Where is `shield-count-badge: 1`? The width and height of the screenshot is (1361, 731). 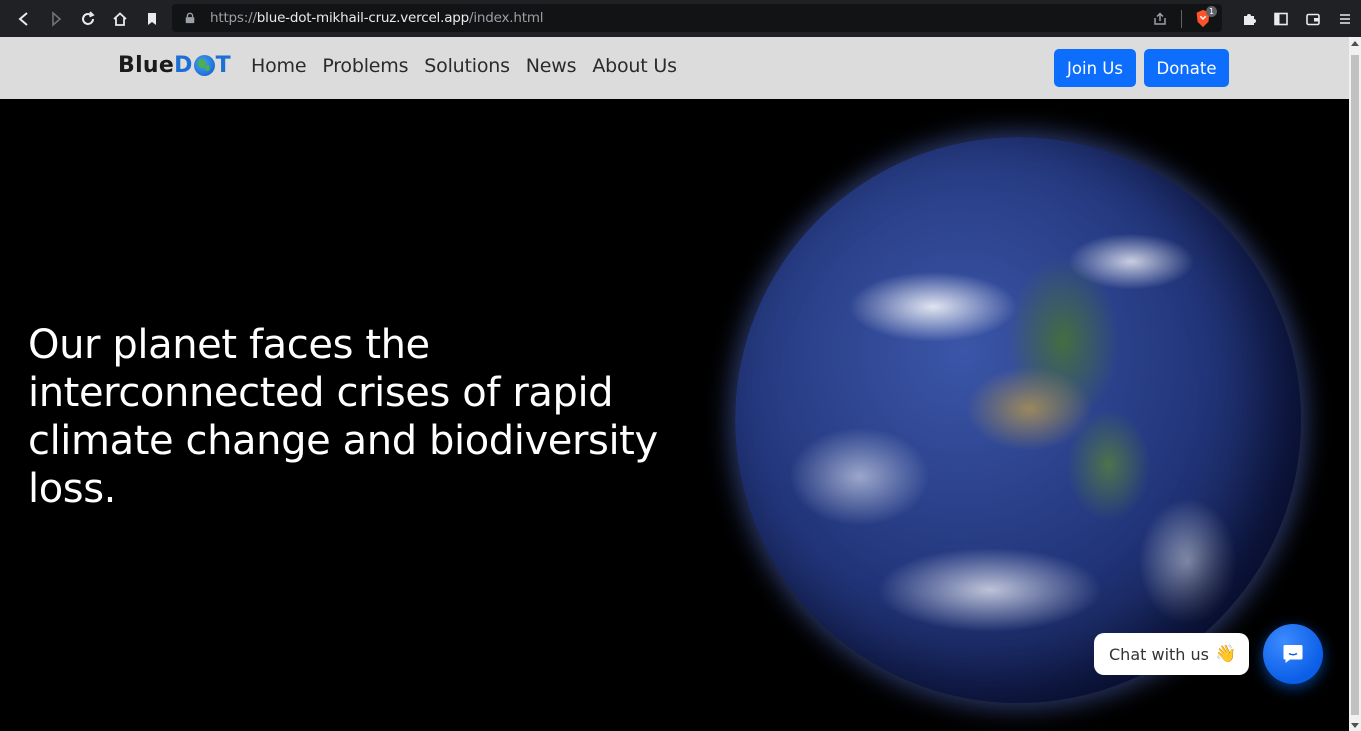 shield-count-badge: 1 is located at coordinates (1211, 11).